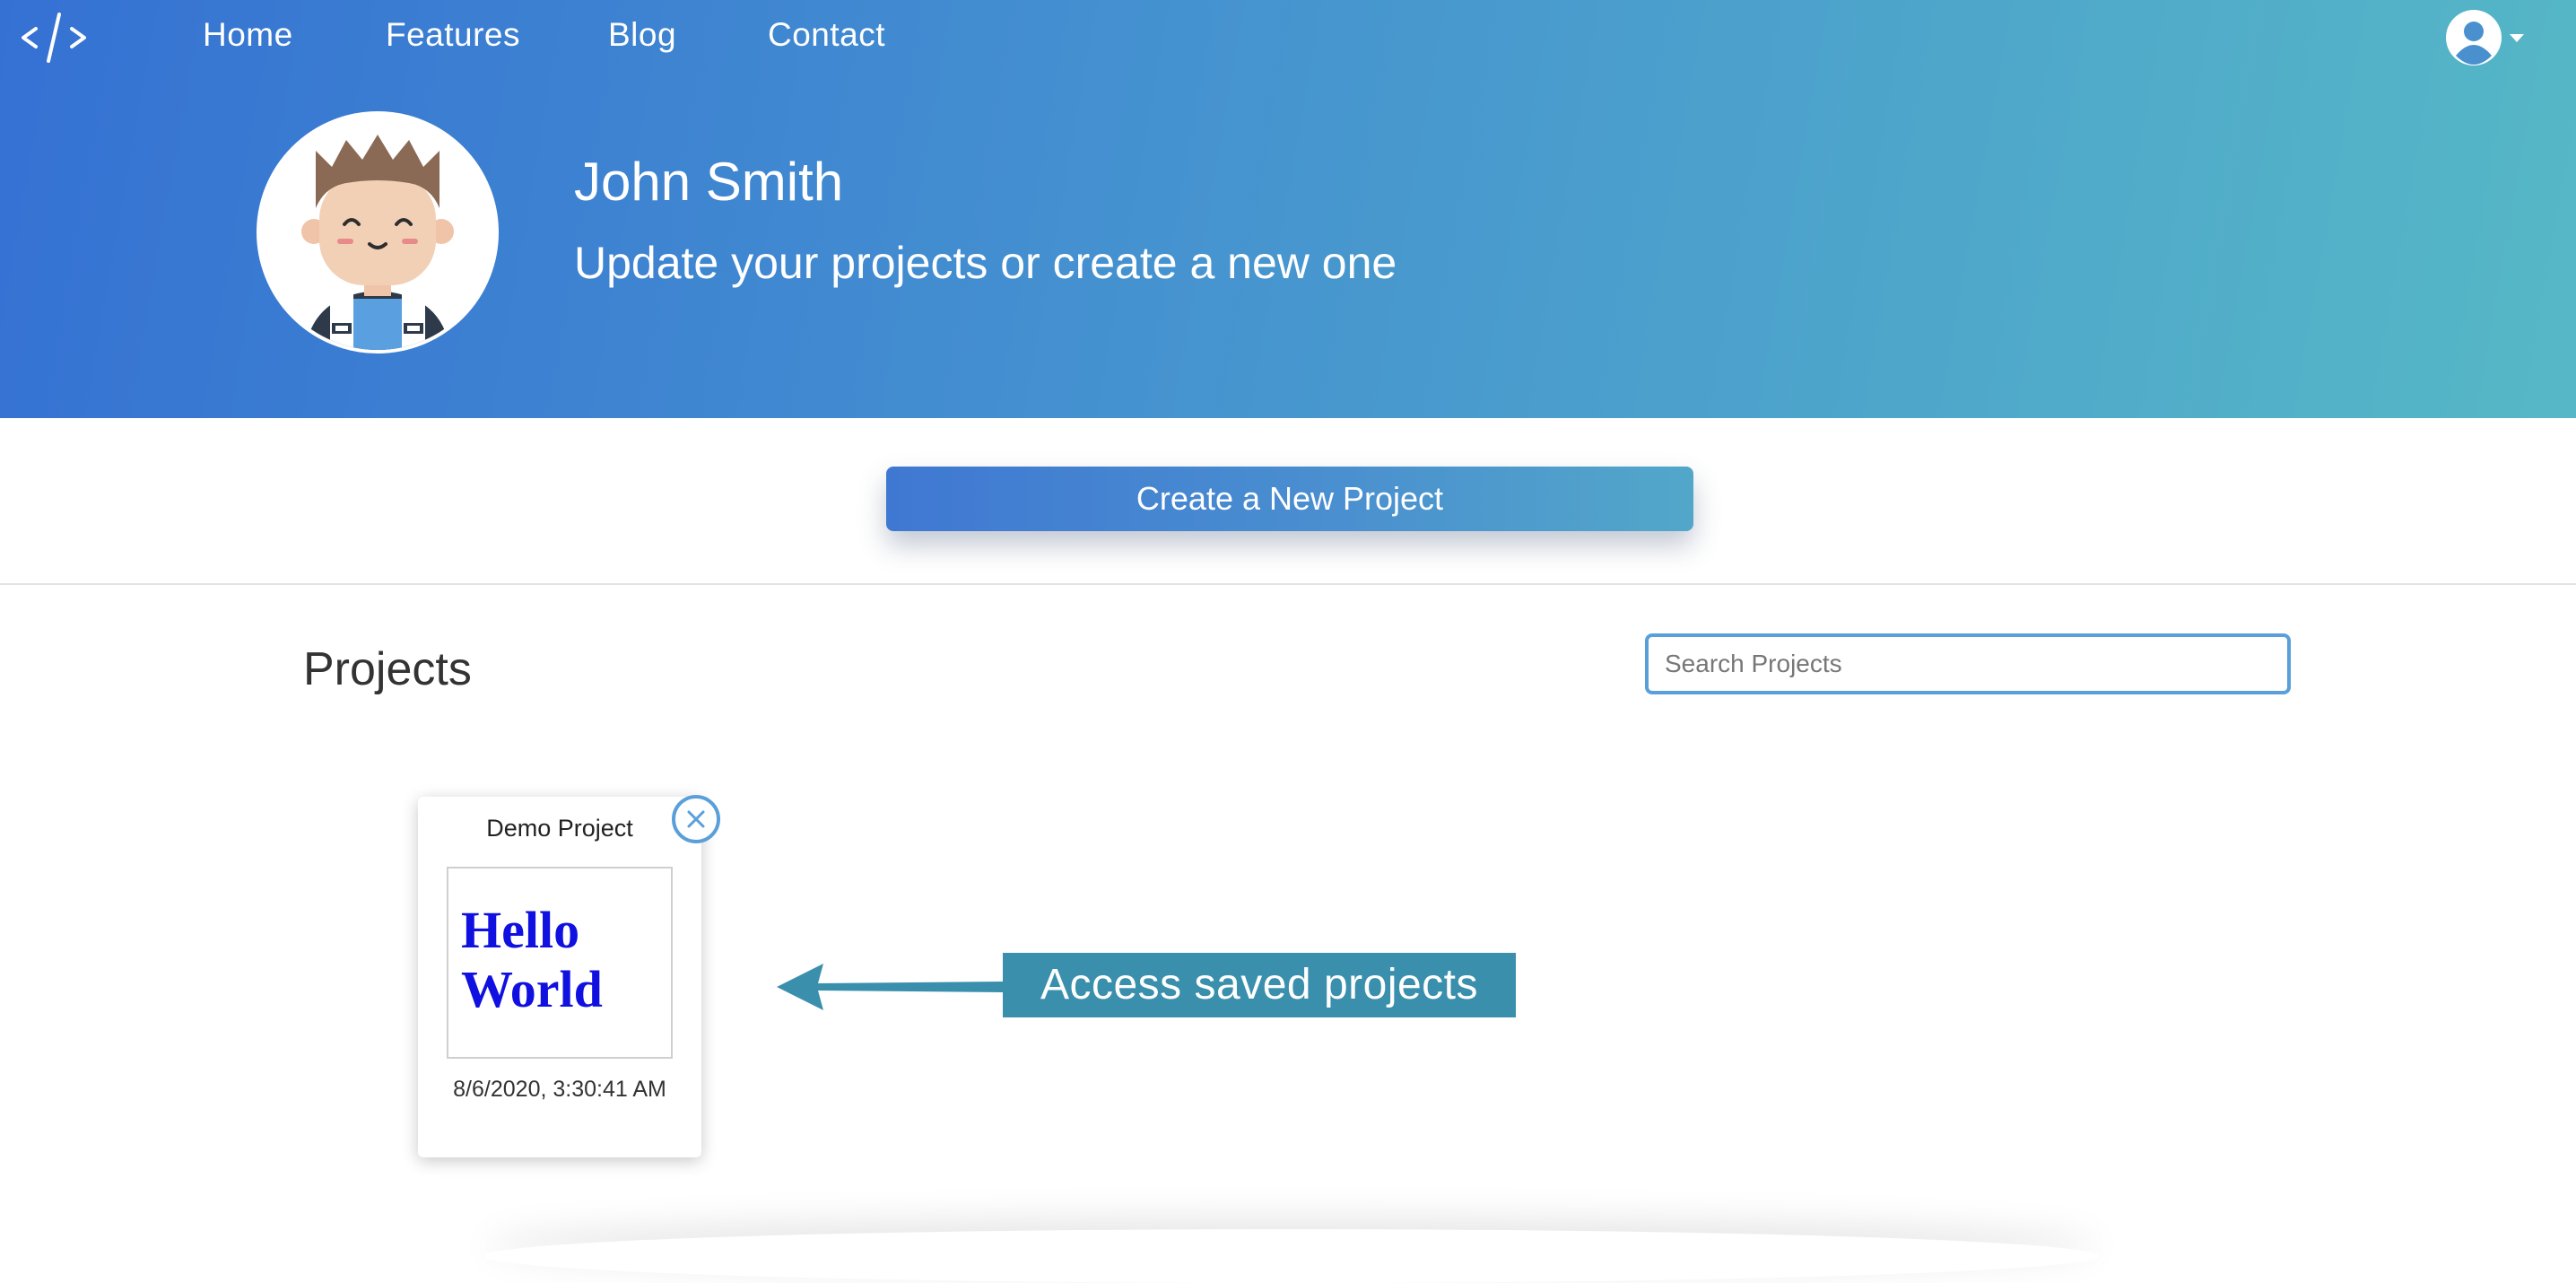 Image resolution: width=2576 pixels, height=1283 pixels. What do you see at coordinates (1259, 985) in the screenshot?
I see `annotation-callout: Access saved projects` at bounding box center [1259, 985].